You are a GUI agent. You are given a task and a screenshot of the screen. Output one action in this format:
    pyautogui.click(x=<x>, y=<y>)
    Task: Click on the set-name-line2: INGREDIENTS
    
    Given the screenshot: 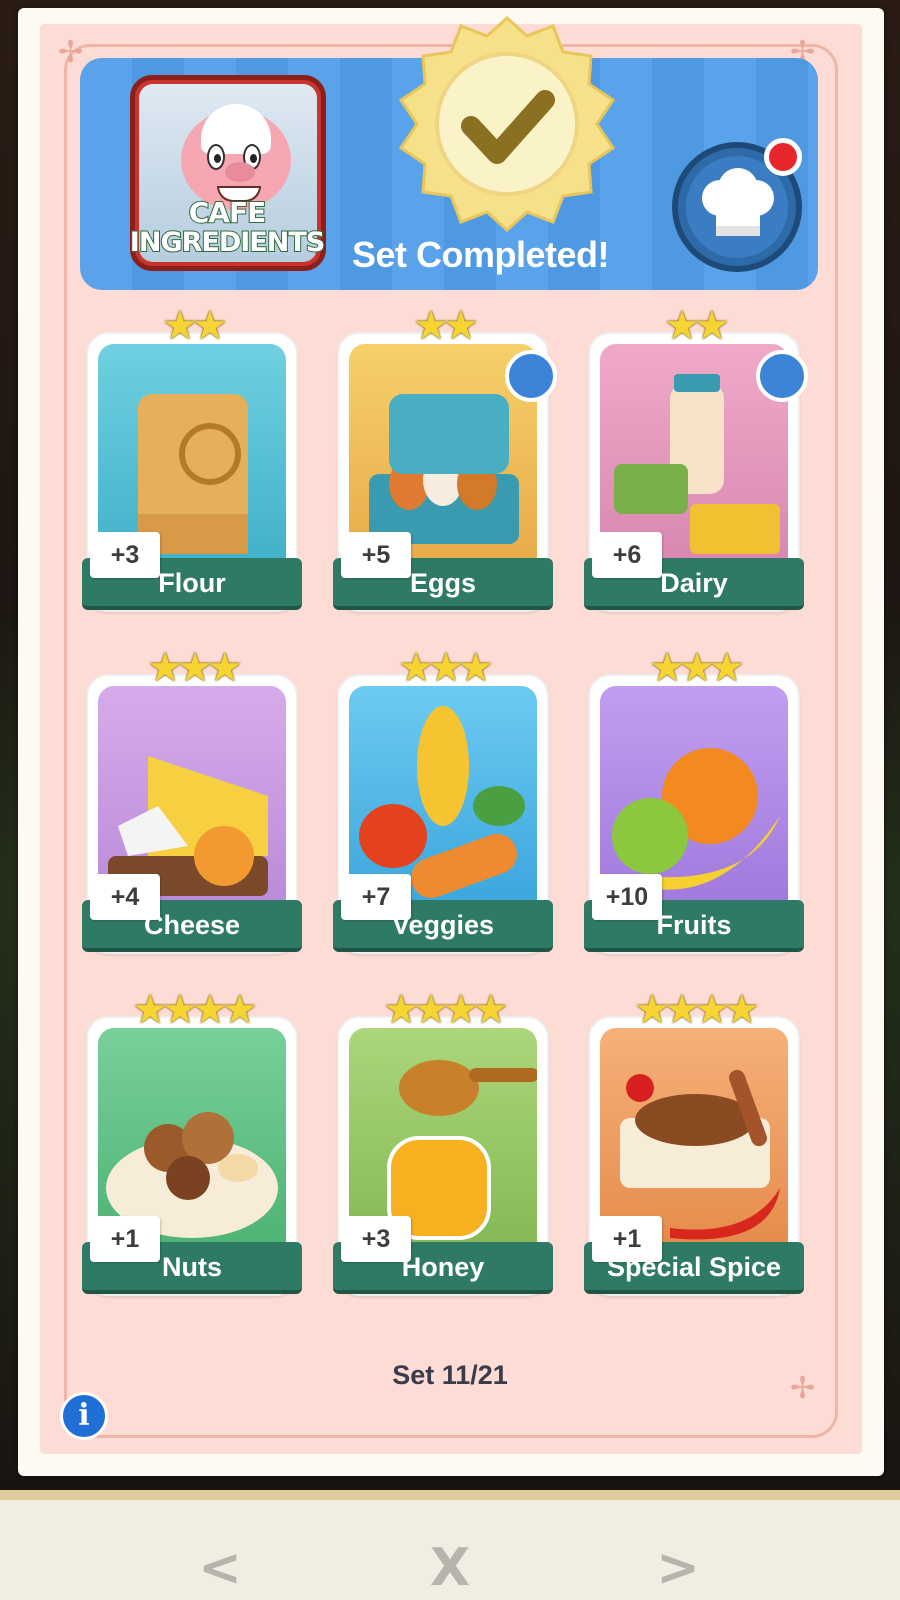 What is the action you would take?
    pyautogui.click(x=227, y=243)
    